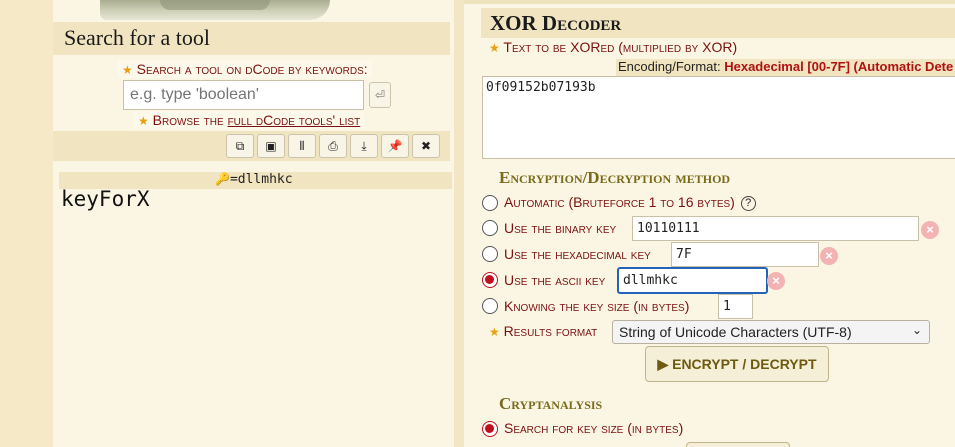  I want to click on radio-search-key-size, so click(490, 429).